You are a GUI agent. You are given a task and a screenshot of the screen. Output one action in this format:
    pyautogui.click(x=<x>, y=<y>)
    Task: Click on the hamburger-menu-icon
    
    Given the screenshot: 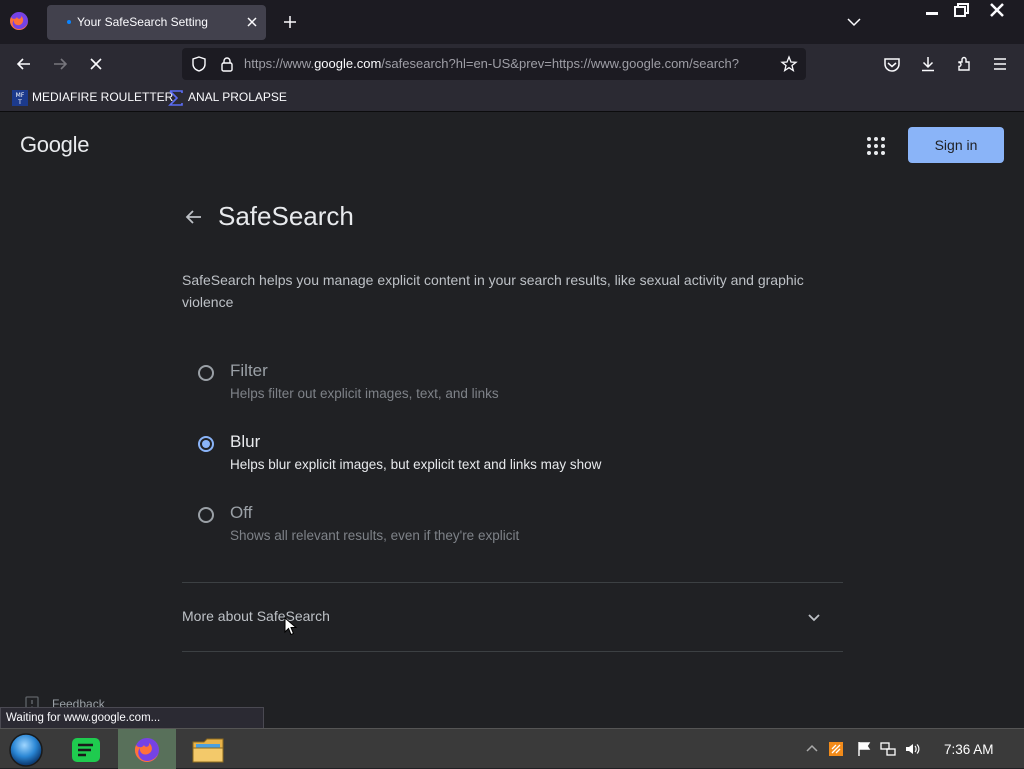 What is the action you would take?
    pyautogui.click(x=1000, y=64)
    